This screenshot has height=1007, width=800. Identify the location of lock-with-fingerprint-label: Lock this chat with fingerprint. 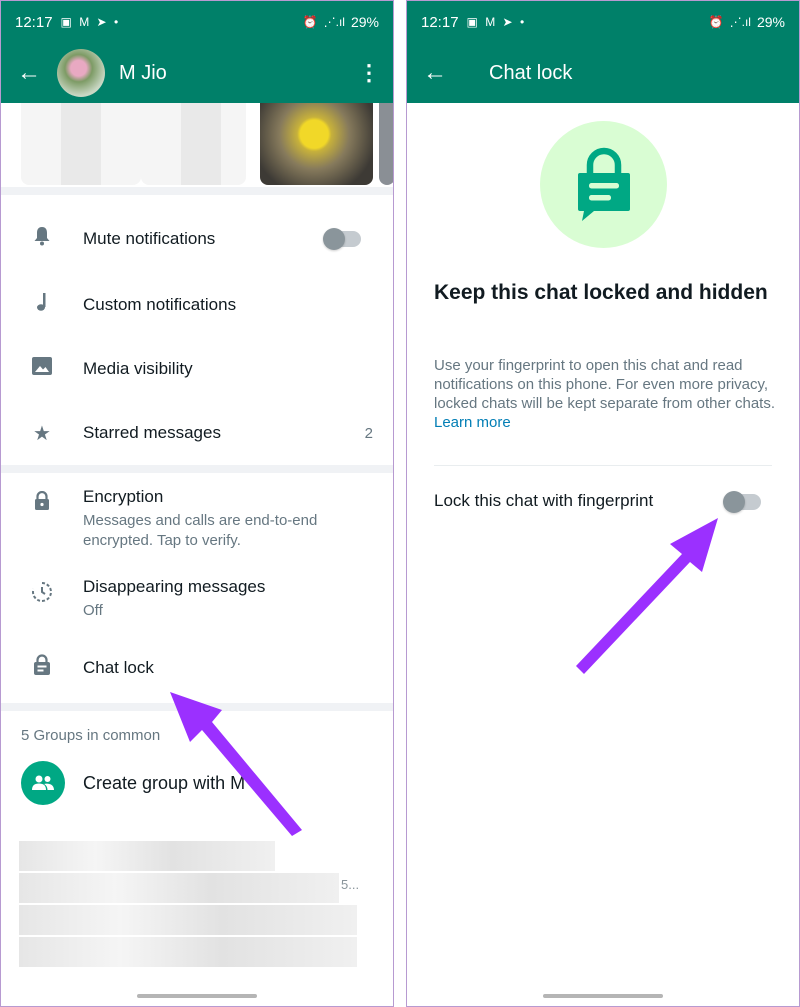
(544, 500).